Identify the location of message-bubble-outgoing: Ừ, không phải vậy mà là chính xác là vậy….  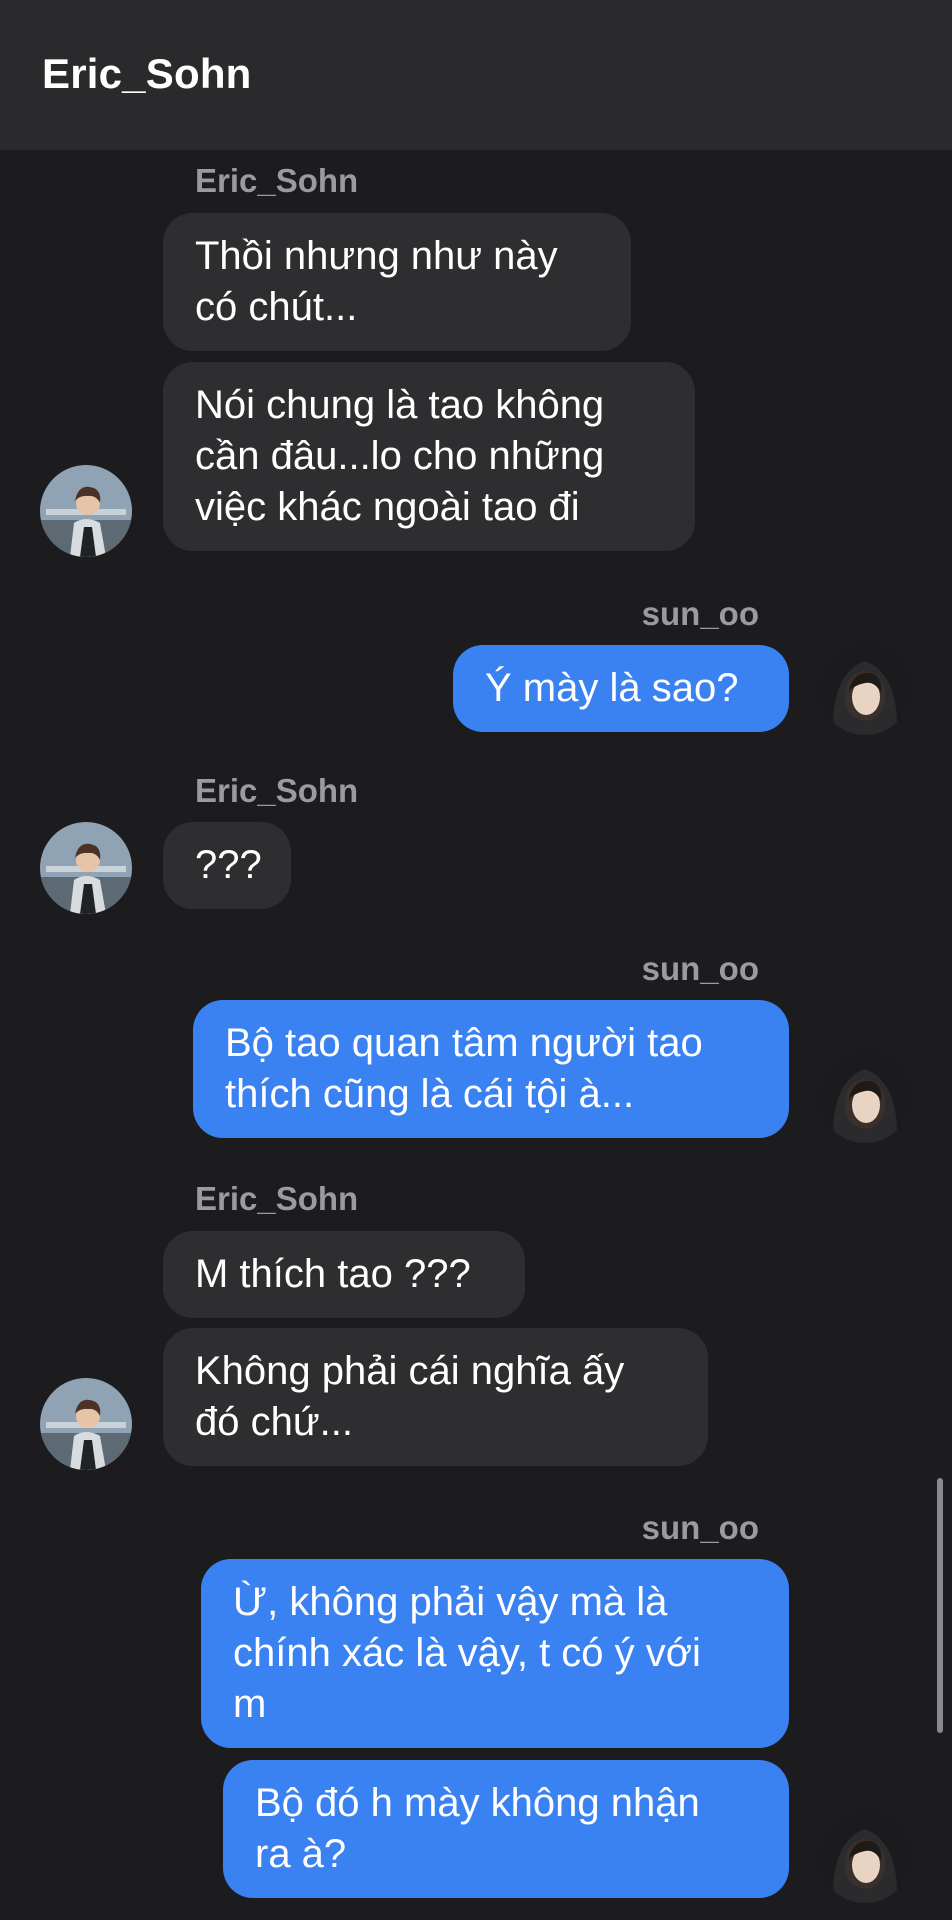
(495, 1653).